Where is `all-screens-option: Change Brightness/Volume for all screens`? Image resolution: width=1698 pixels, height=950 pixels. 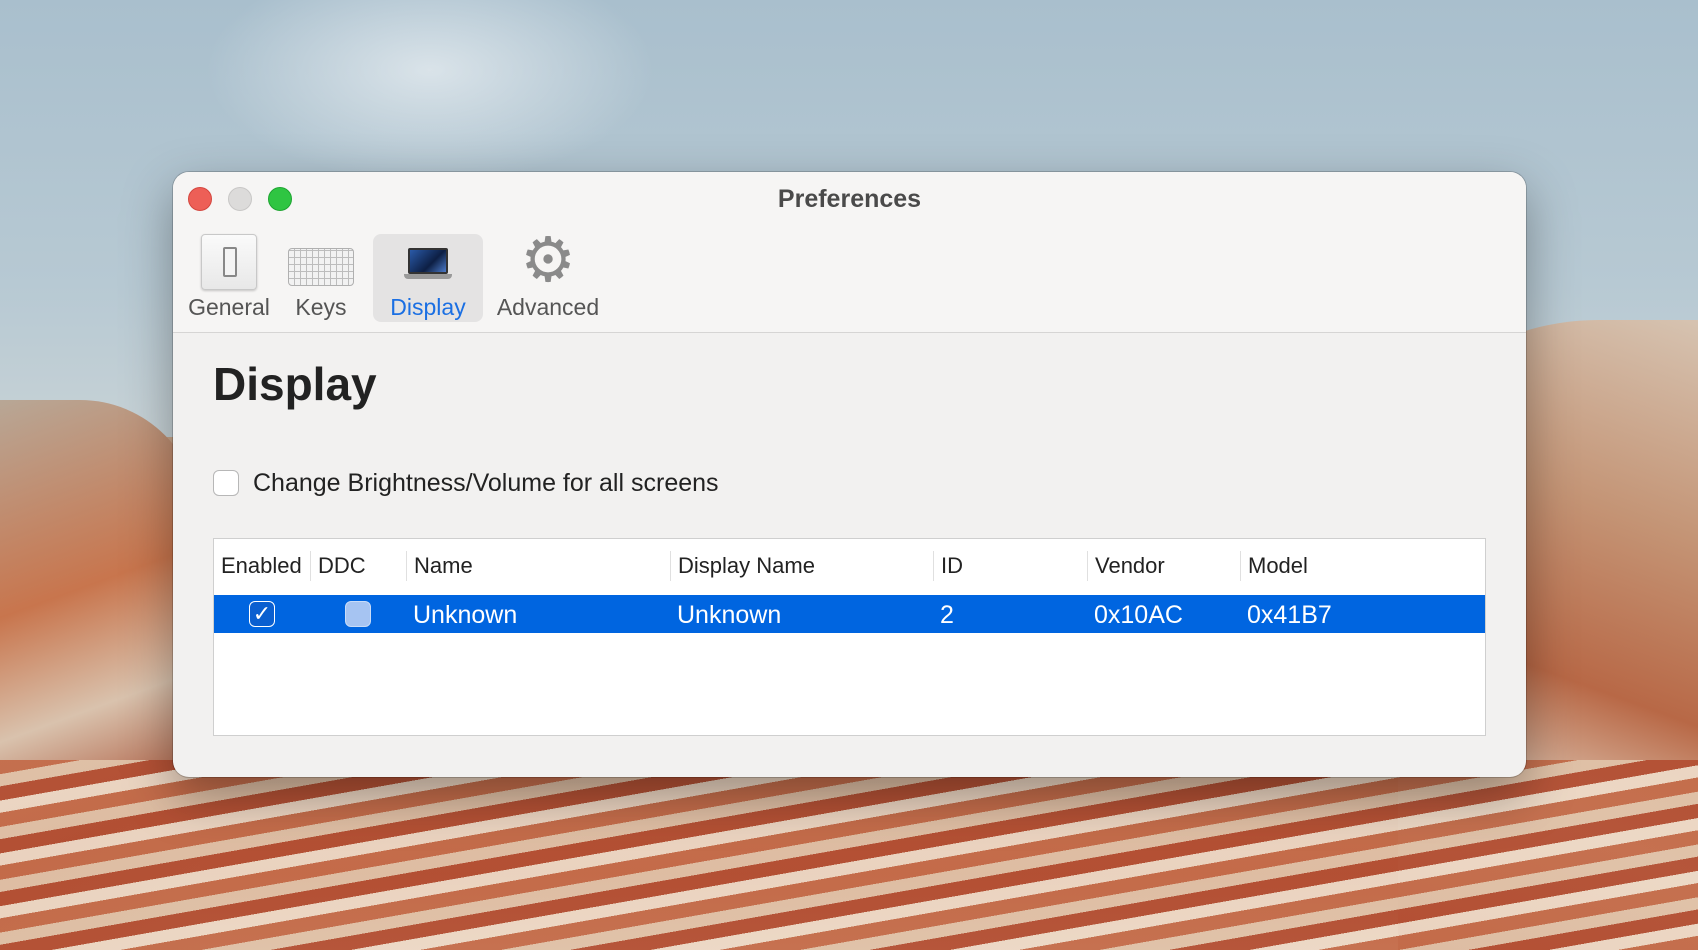 all-screens-option: Change Brightness/Volume for all screens is located at coordinates (466, 483).